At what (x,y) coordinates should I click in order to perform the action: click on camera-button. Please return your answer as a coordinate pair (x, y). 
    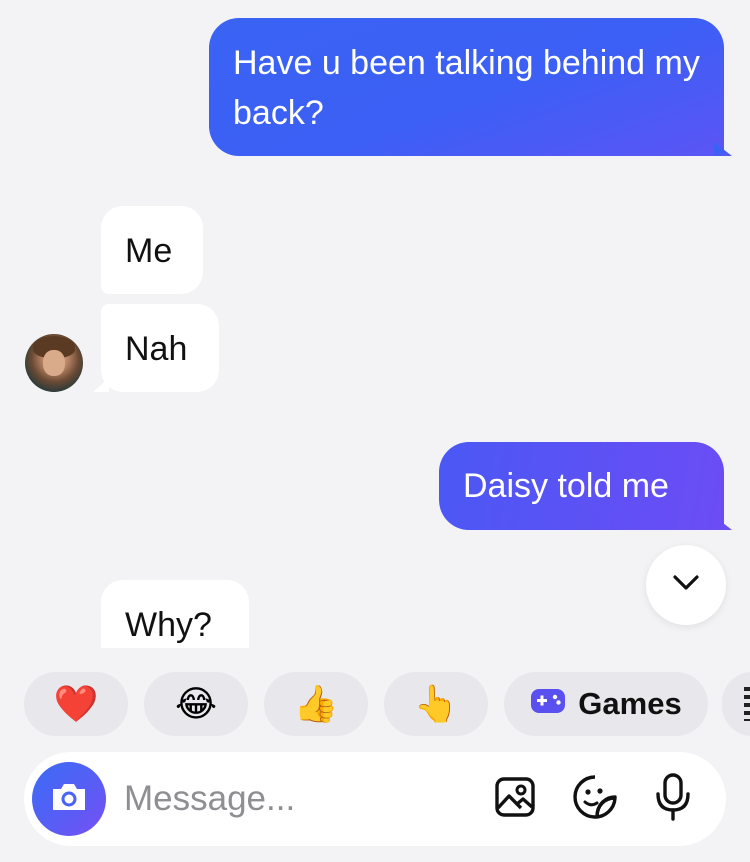
    Looking at the image, I should click on (69, 799).